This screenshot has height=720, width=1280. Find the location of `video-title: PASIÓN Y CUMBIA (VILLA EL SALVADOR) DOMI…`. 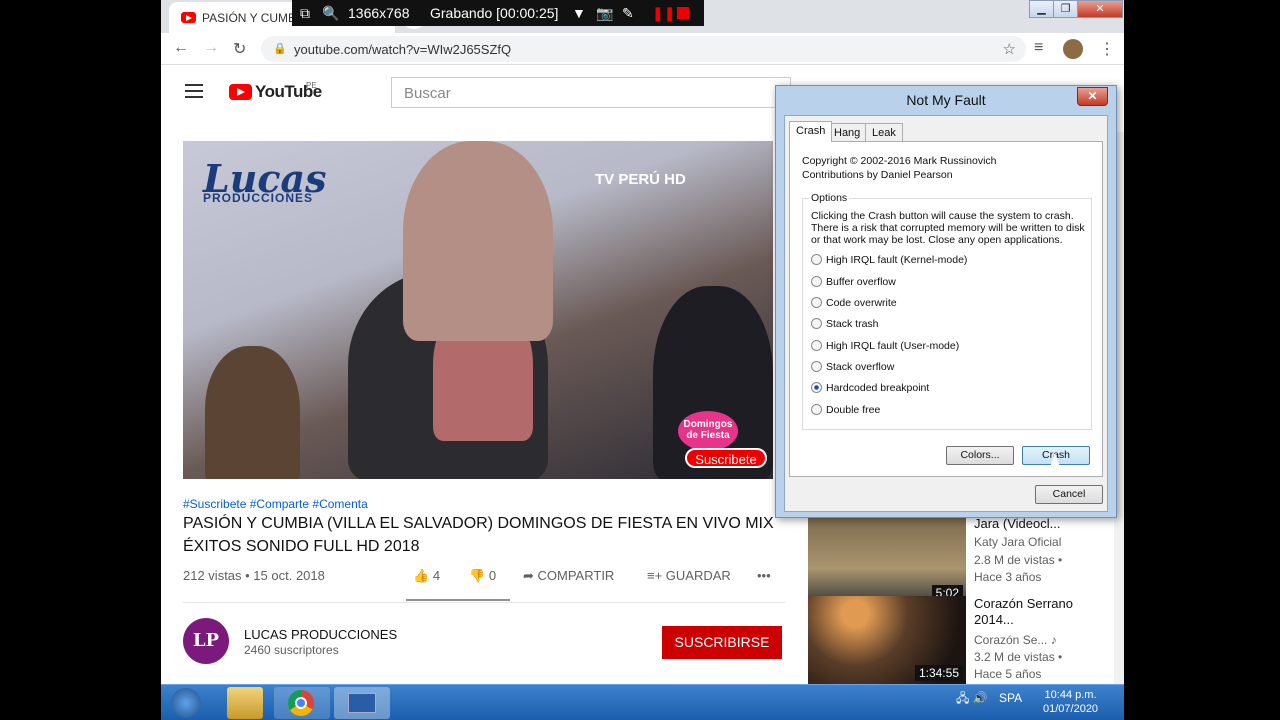

video-title: PASIÓN Y CUMBIA (VILLA EL SALVADOR) DOMI… is located at coordinates (478, 535).